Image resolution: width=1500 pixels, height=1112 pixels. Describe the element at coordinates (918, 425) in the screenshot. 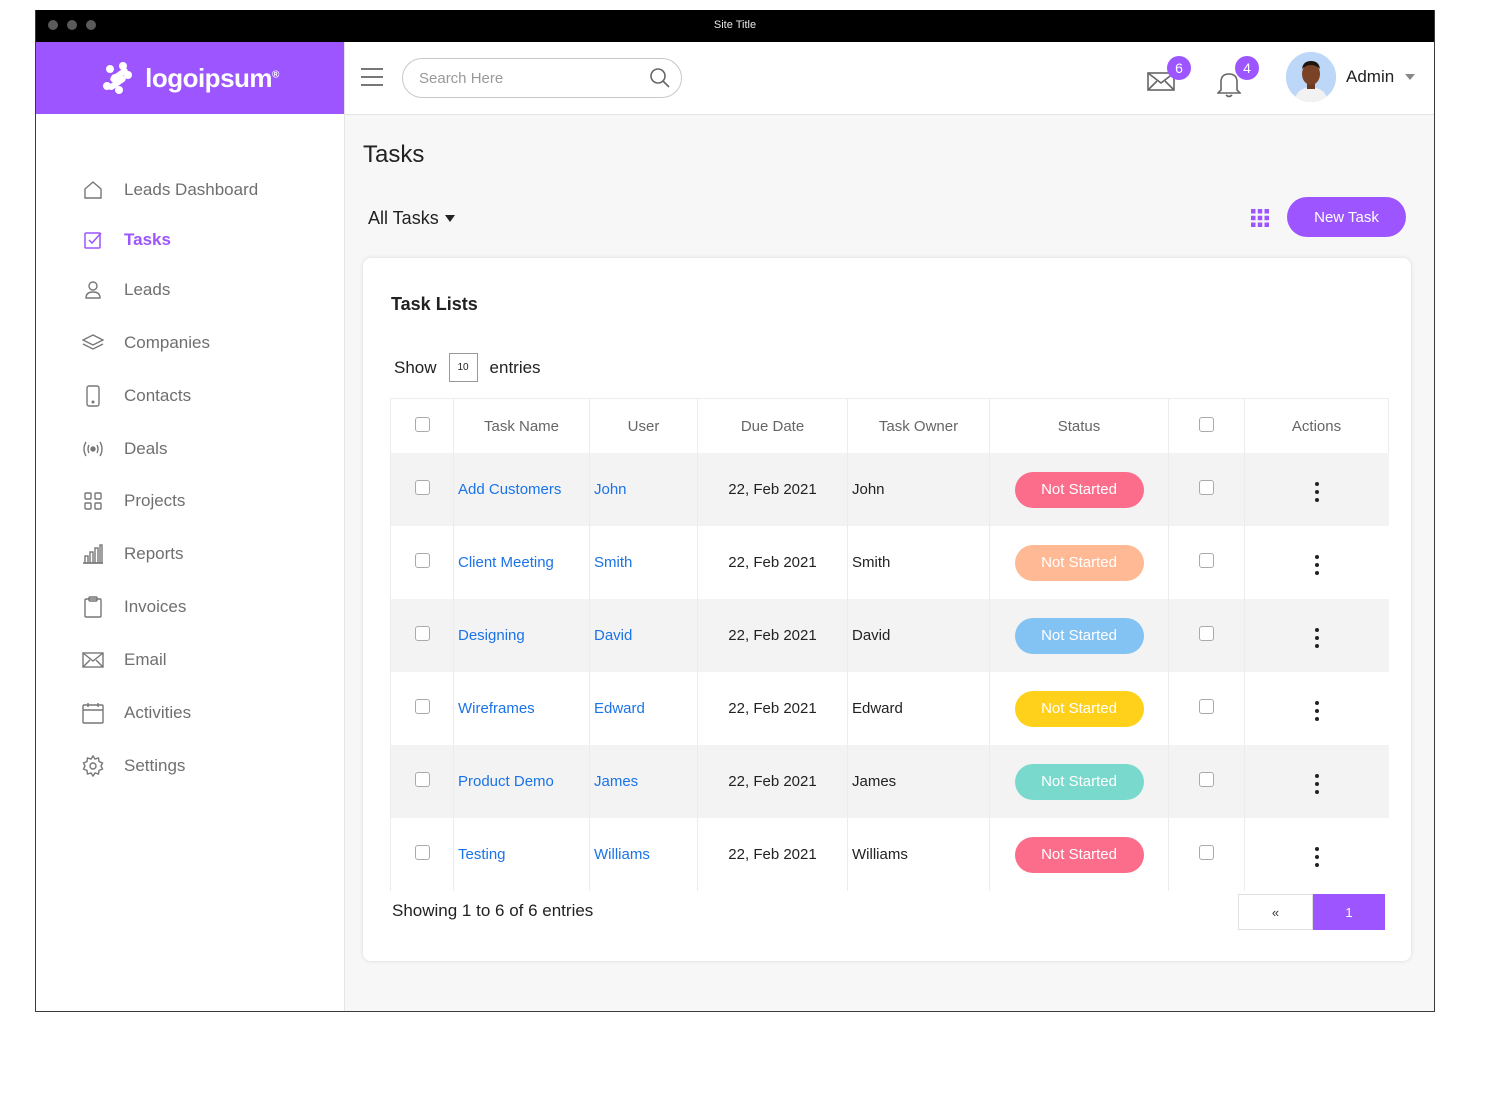

I see `column-header-task-owner: Task Owner` at that location.